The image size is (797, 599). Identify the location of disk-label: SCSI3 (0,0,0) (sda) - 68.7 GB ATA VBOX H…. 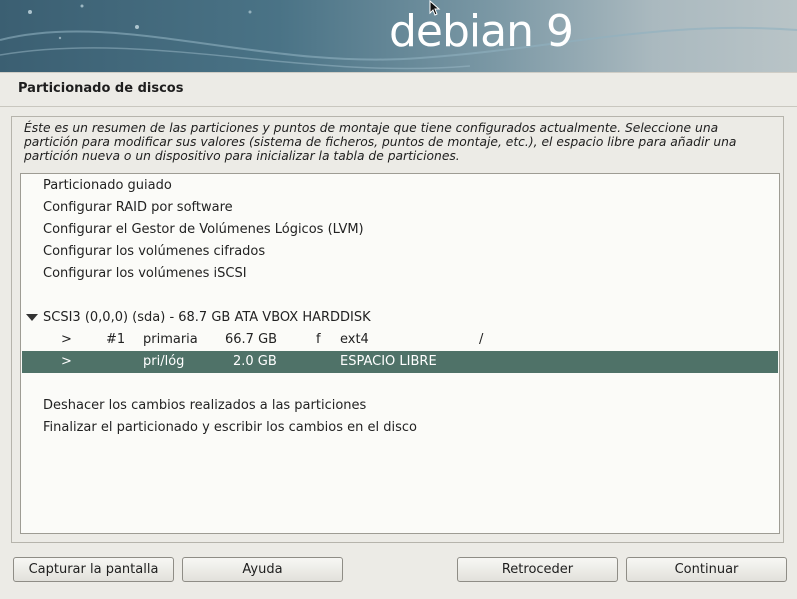
(207, 317).